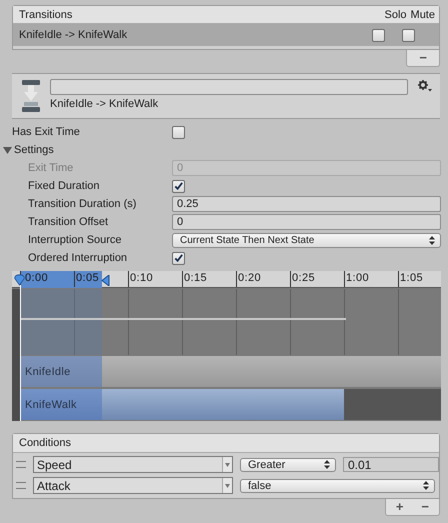 The height and width of the screenshot is (523, 448). What do you see at coordinates (226, 443) in the screenshot?
I see `list-title: Conditions` at bounding box center [226, 443].